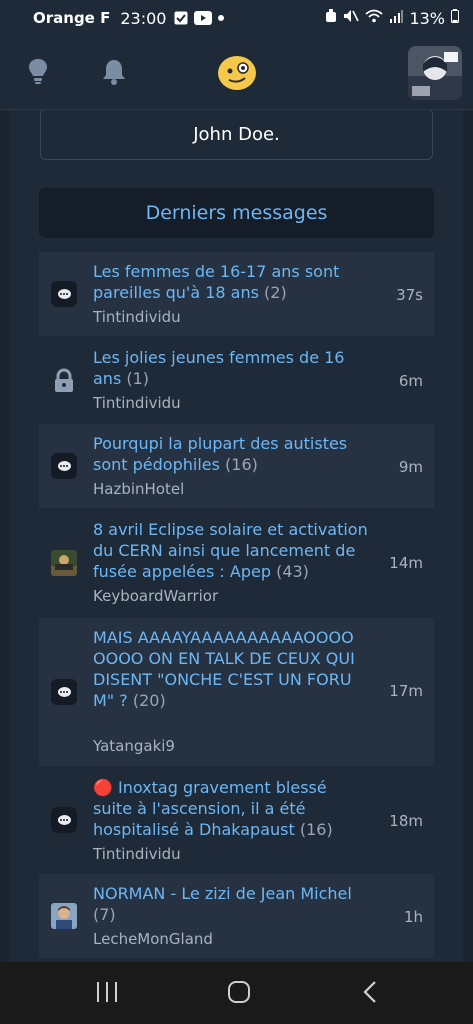 This screenshot has height=1024, width=473. I want to click on home-icon, so click(239, 994).